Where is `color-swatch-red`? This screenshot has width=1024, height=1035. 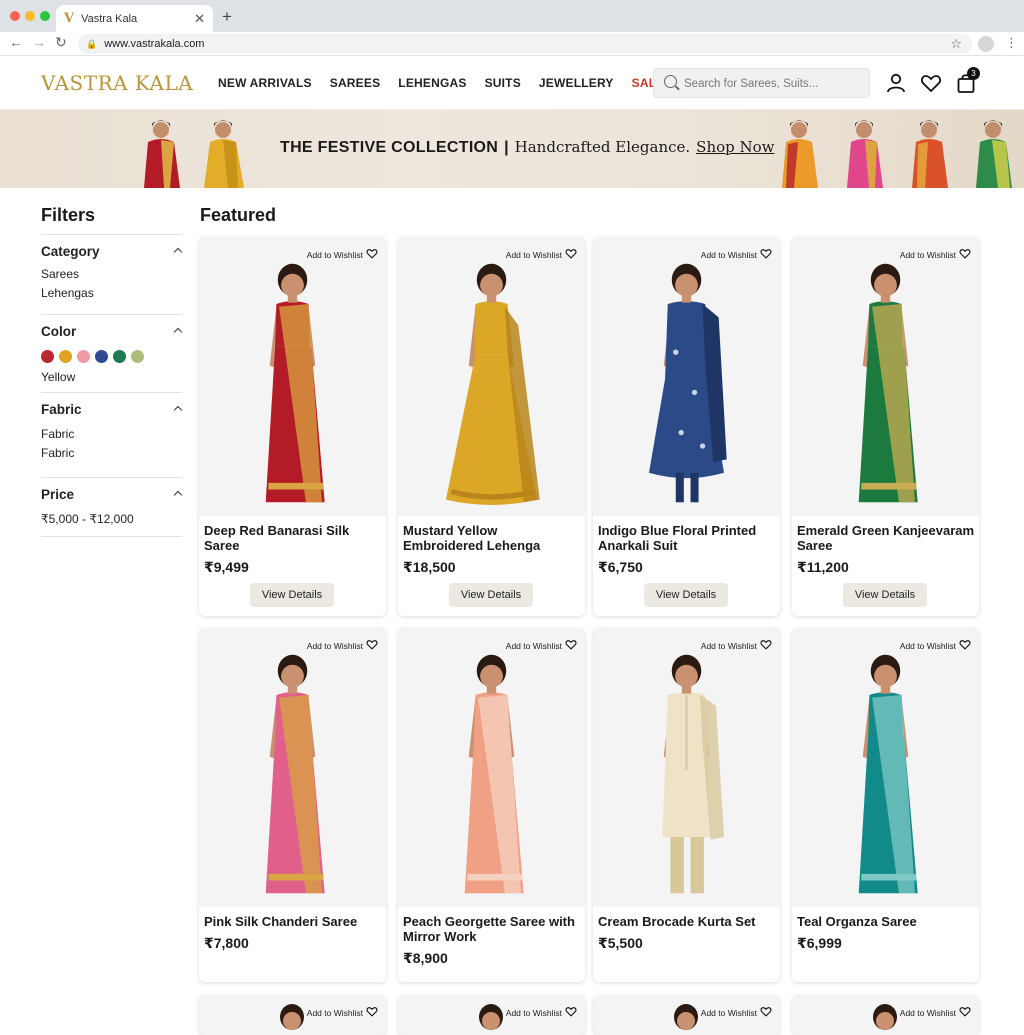 color-swatch-red is located at coordinates (47, 356).